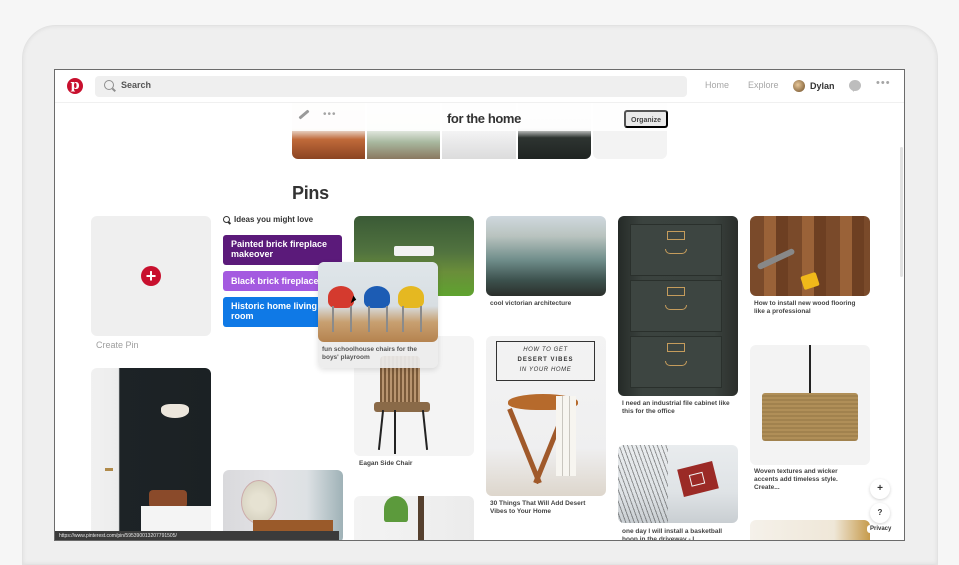 Image resolution: width=959 pixels, height=565 pixels. What do you see at coordinates (531, 303) in the screenshot?
I see `pin-caption: cool victorian architecture` at bounding box center [531, 303].